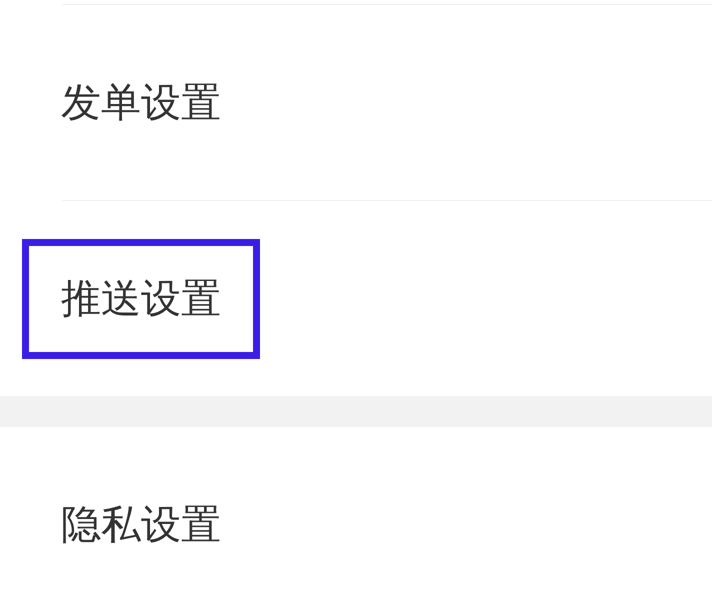 This screenshot has width=712, height=600. Describe the element at coordinates (141, 524) in the screenshot. I see `settings-item: 隐私设置` at that location.